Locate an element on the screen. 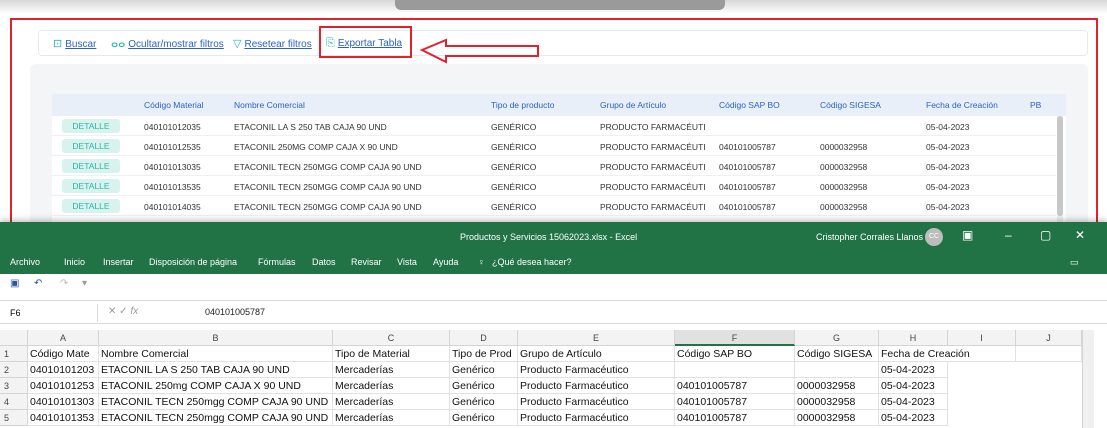 The width and height of the screenshot is (1107, 428). avatar: CC is located at coordinates (934, 237).